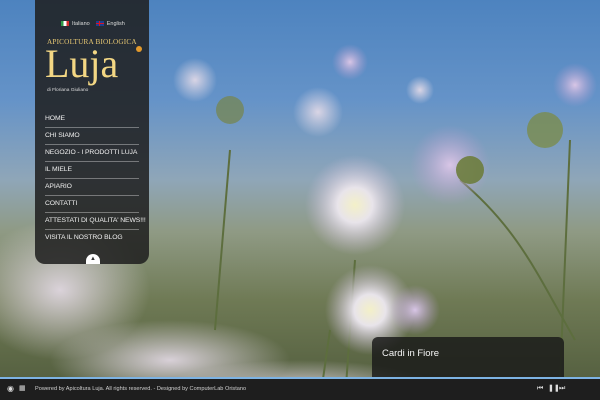 The height and width of the screenshot is (400, 600). What do you see at coordinates (115, 24) in the screenshot?
I see `lang-english-label: English` at bounding box center [115, 24].